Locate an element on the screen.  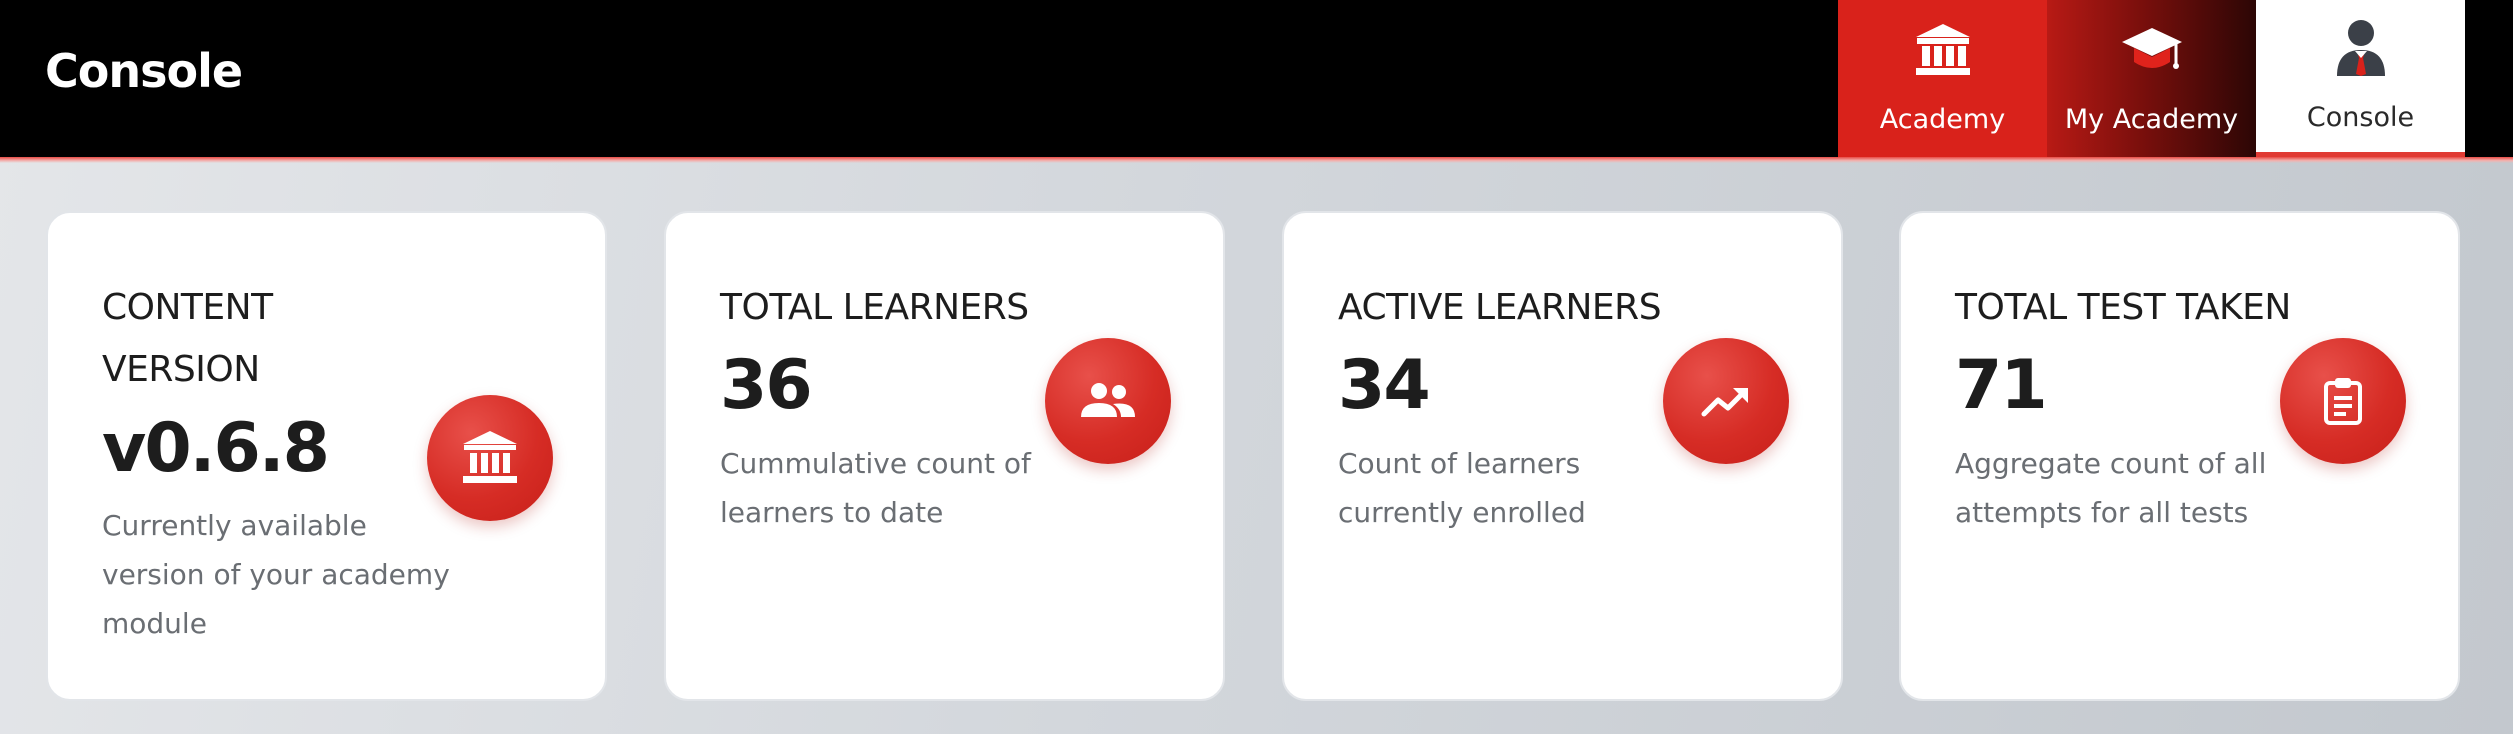
trending-up-icon is located at coordinates (1724, 402).